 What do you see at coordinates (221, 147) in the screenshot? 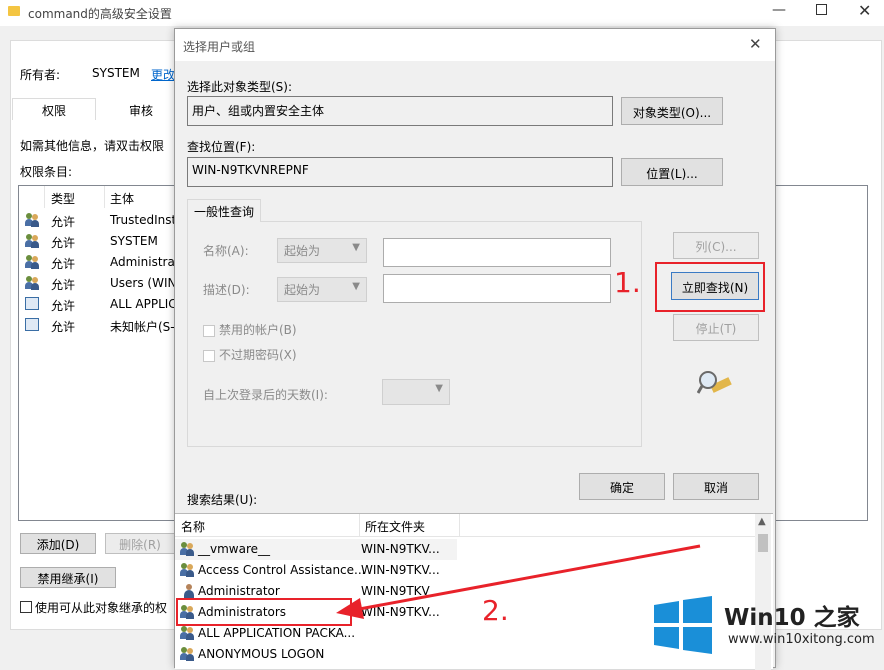
I see `location-label: 查找位置(F):` at bounding box center [221, 147].